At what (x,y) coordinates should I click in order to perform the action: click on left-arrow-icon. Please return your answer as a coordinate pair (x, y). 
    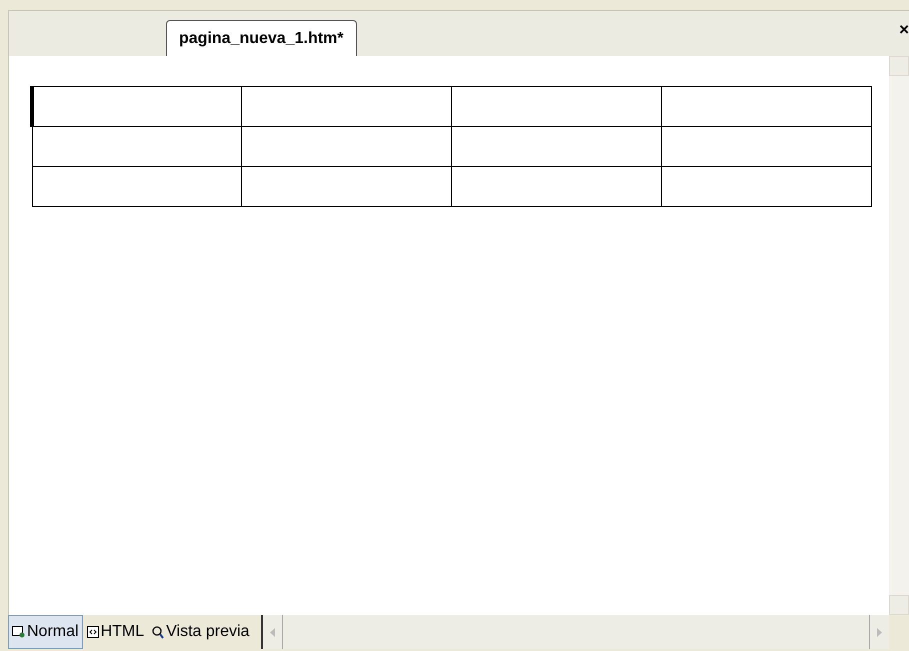
    Looking at the image, I should click on (273, 632).